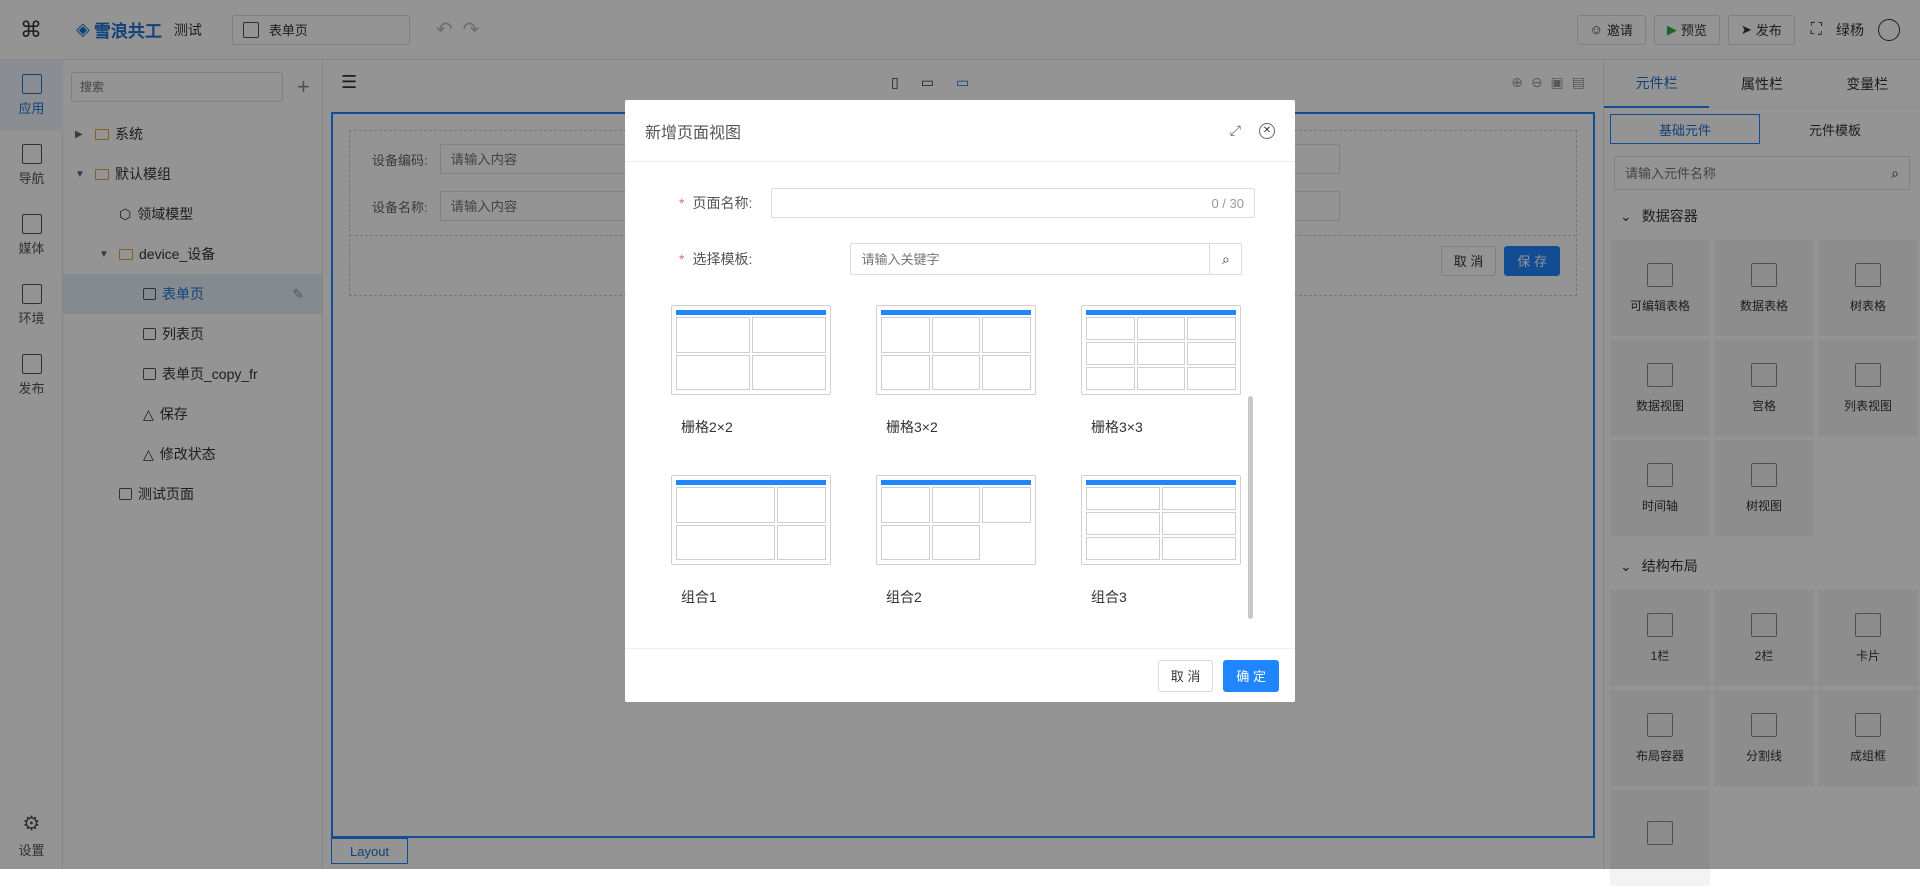 The width and height of the screenshot is (1920, 896). I want to click on template-label: 组合1, so click(699, 597).